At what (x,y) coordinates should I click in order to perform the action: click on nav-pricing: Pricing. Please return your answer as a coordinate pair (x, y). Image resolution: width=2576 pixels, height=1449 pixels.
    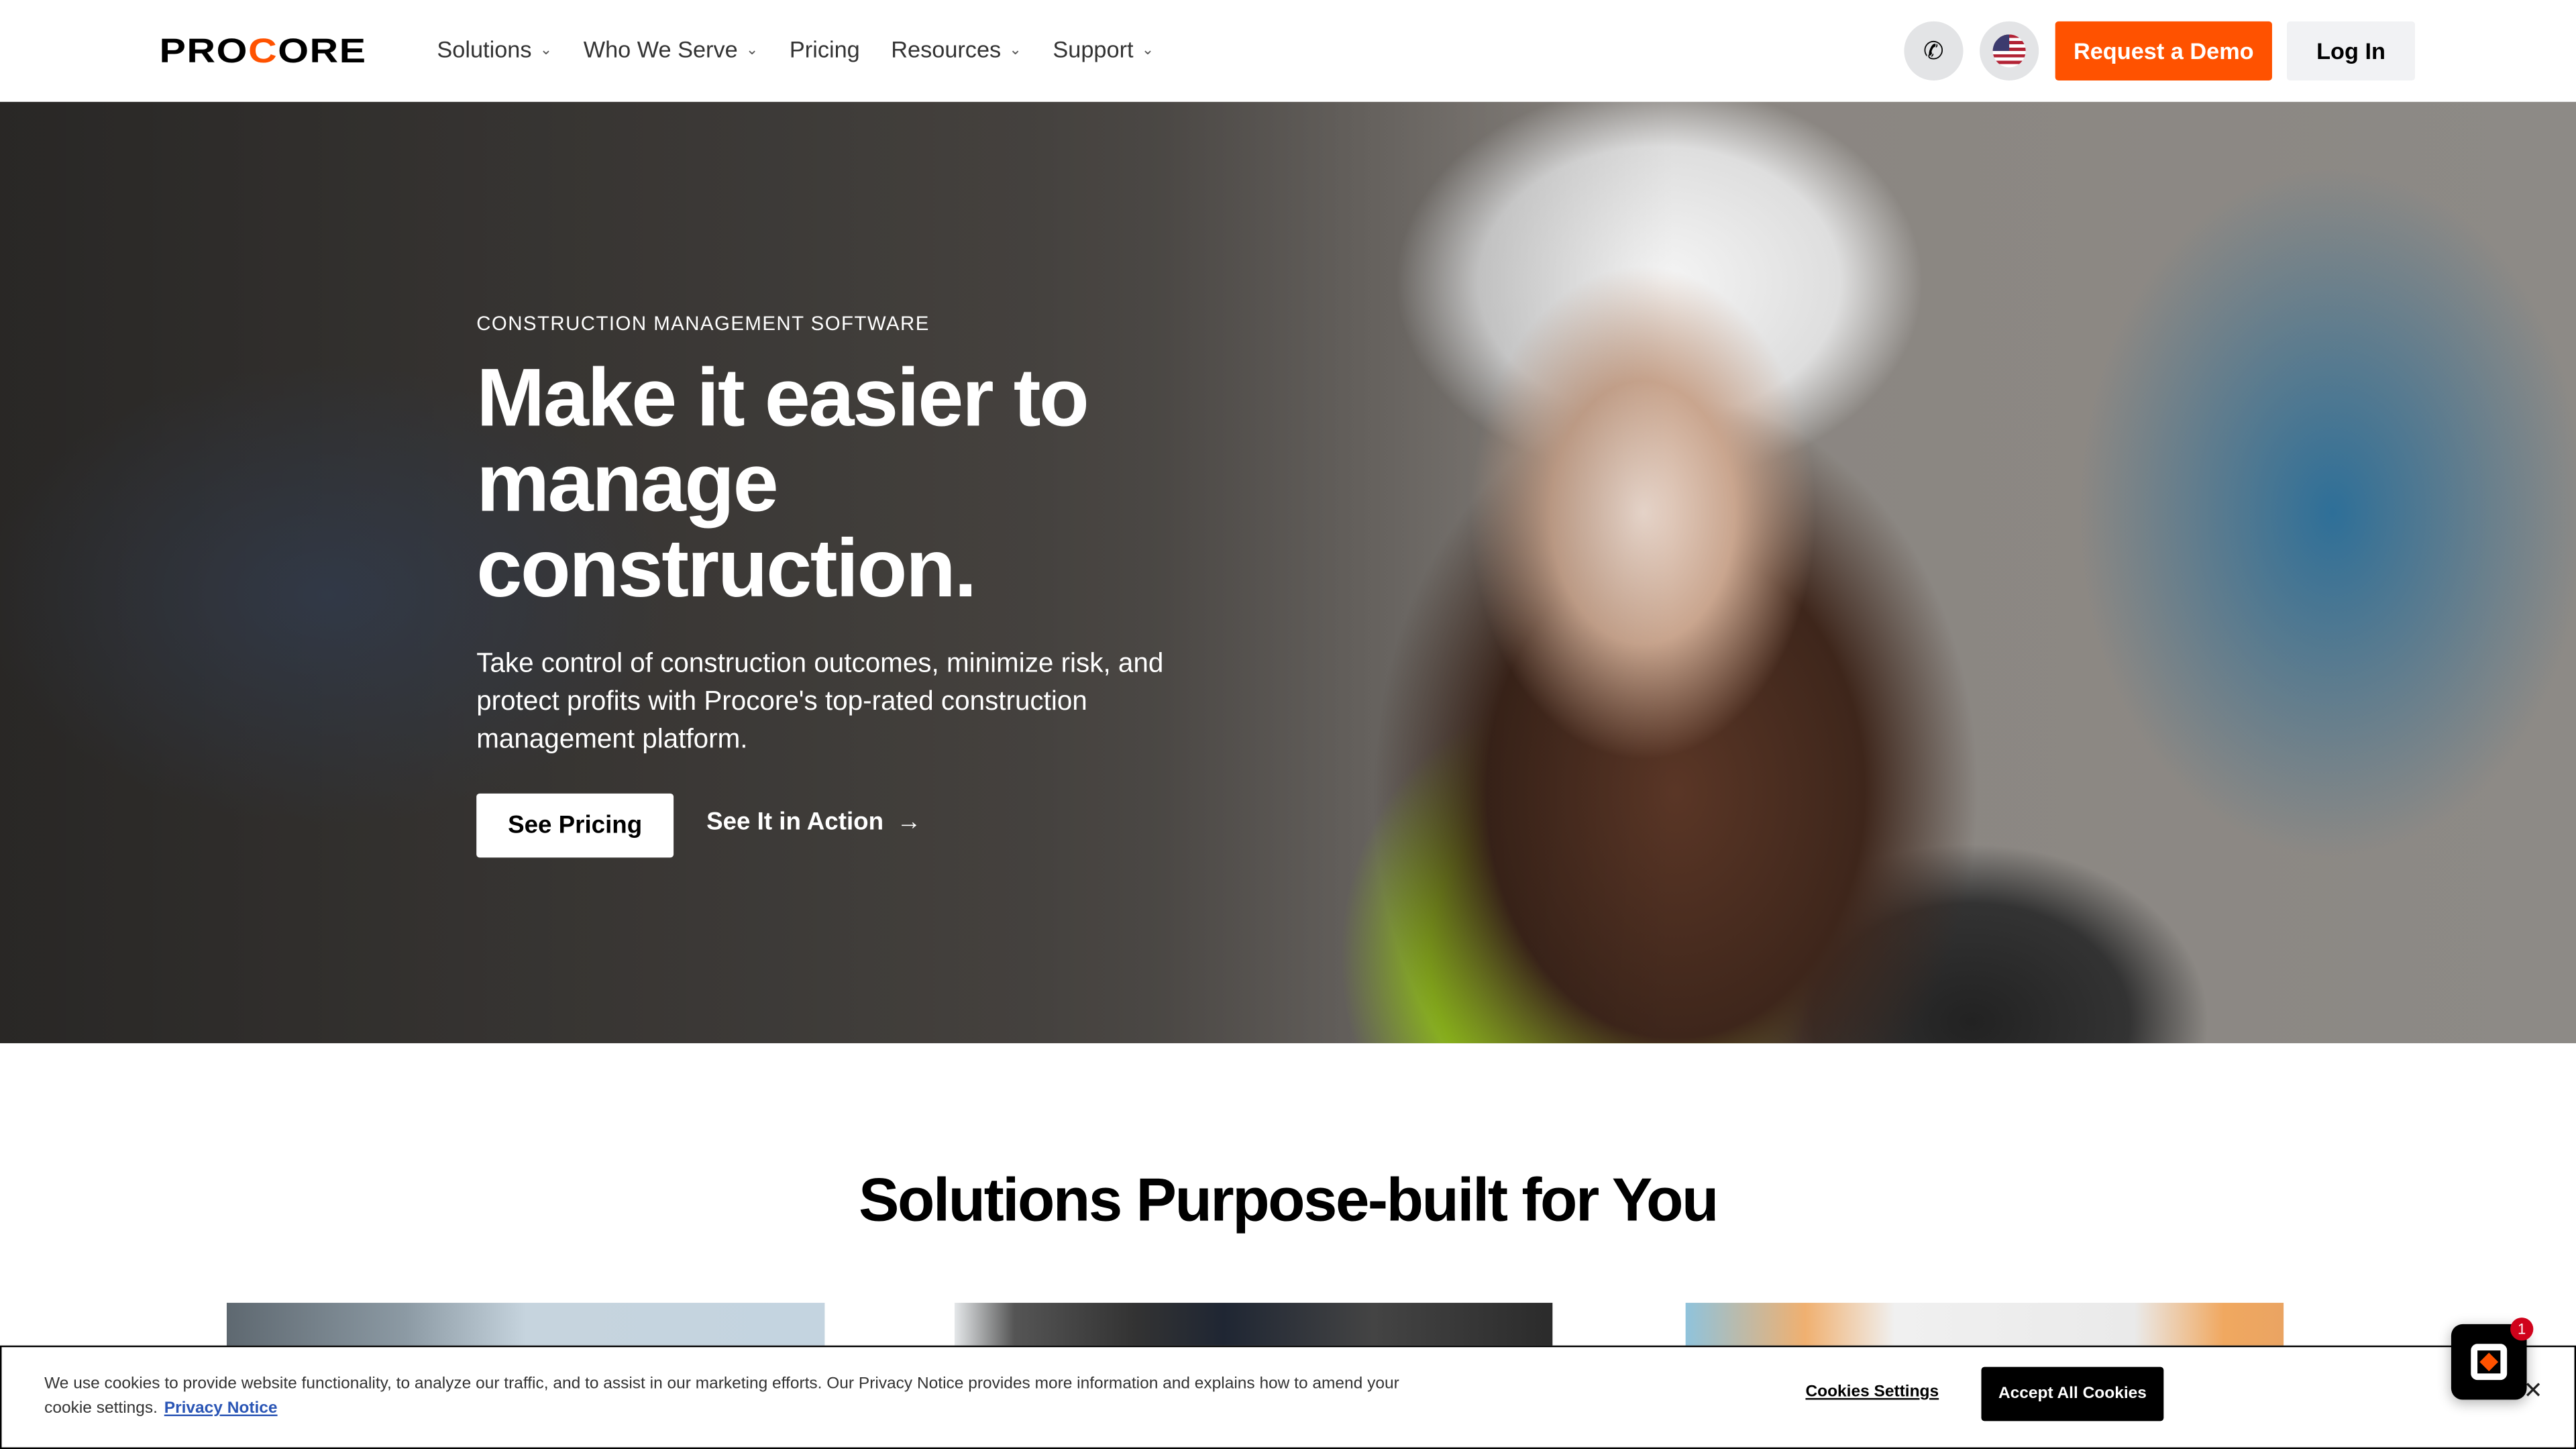
    Looking at the image, I should click on (825, 49).